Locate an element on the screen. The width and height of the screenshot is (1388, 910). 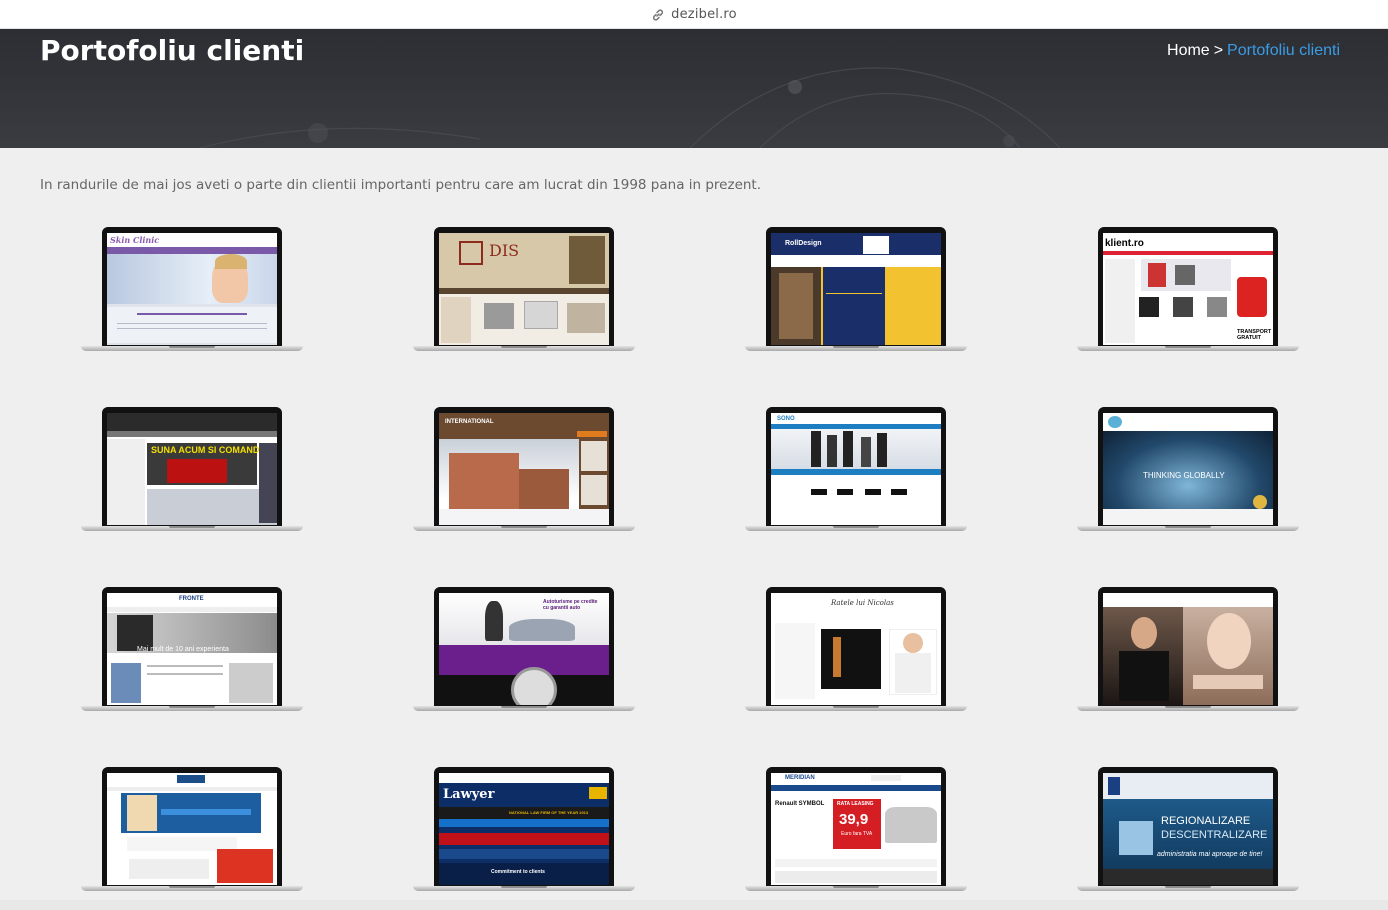
portfolio-item-label: THINKING GLOBALLY is located at coordinates (1184, 475).